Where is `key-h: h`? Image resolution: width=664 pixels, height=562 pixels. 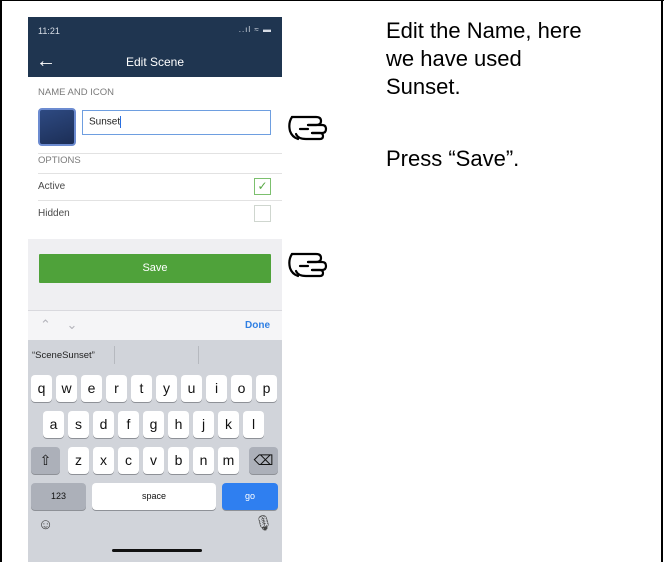
key-h: h is located at coordinates (178, 424).